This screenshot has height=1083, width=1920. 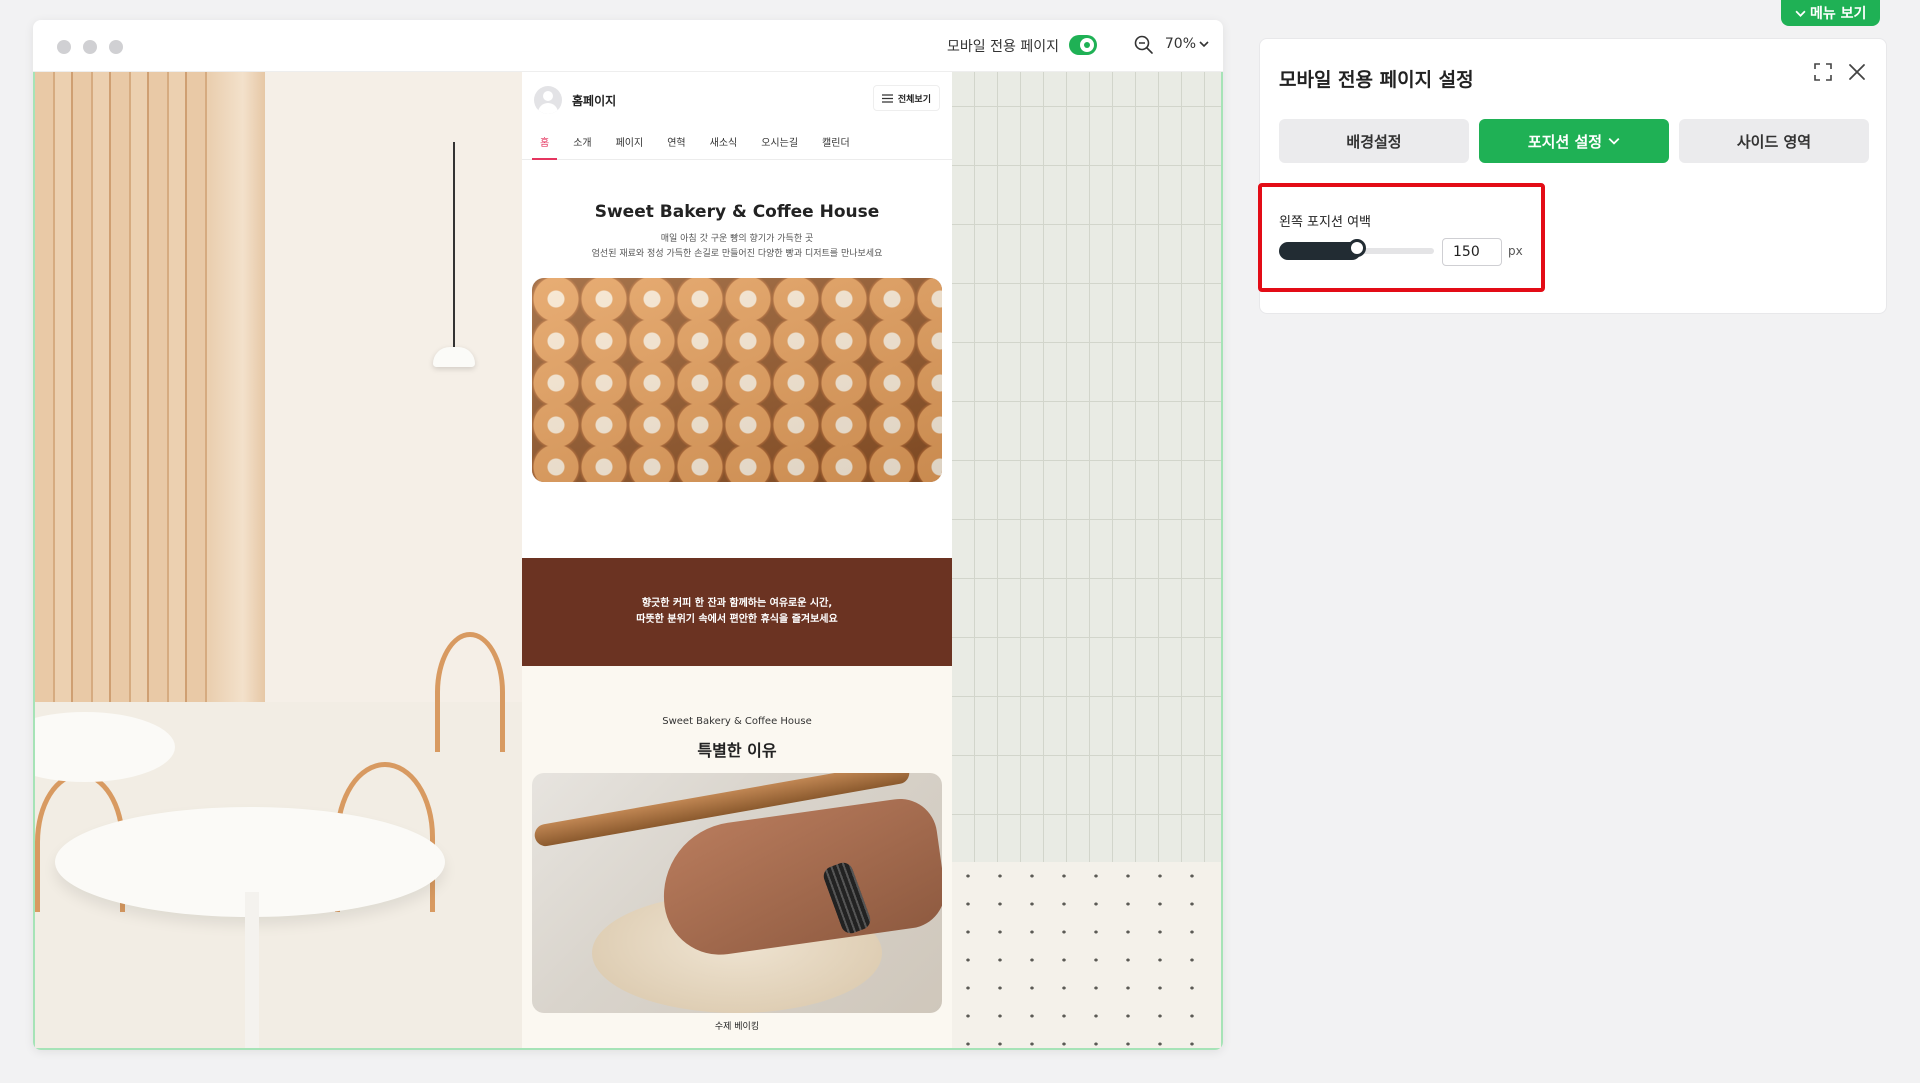 What do you see at coordinates (887, 98) in the screenshot?
I see `hamburger-icon` at bounding box center [887, 98].